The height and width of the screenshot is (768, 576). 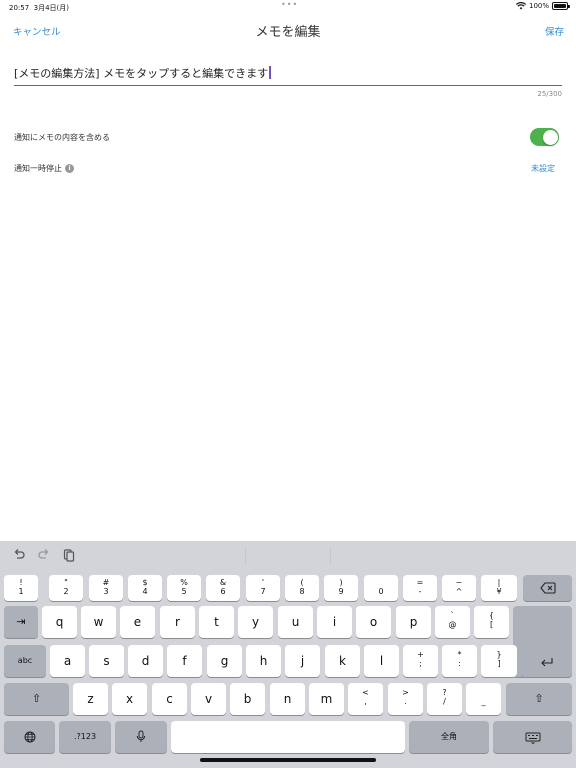 I want to click on key-9: ) 9, so click(x=341, y=588).